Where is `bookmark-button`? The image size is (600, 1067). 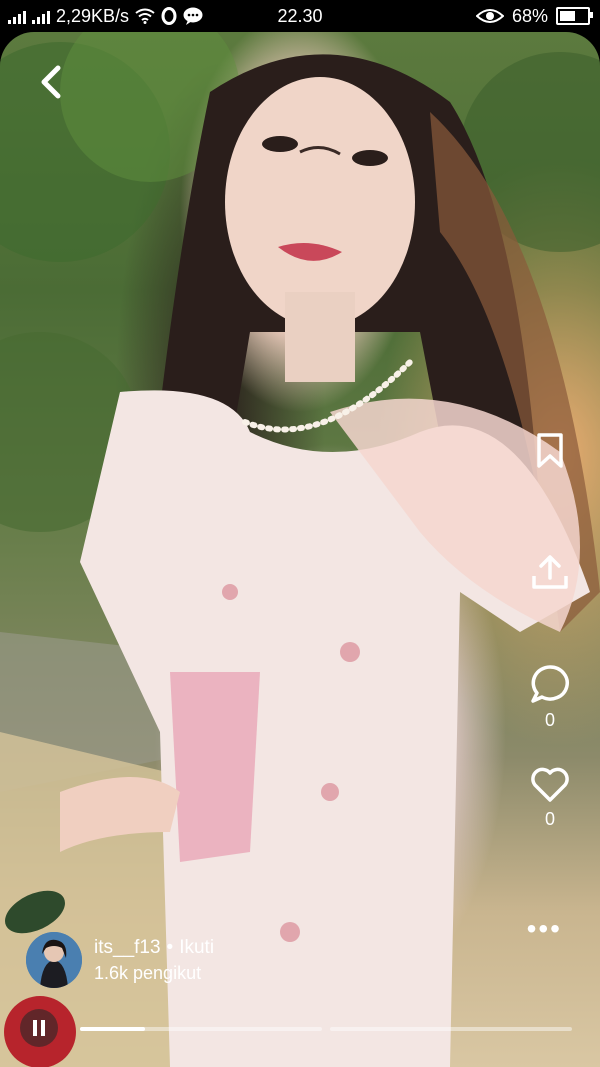 bookmark-button is located at coordinates (550, 451).